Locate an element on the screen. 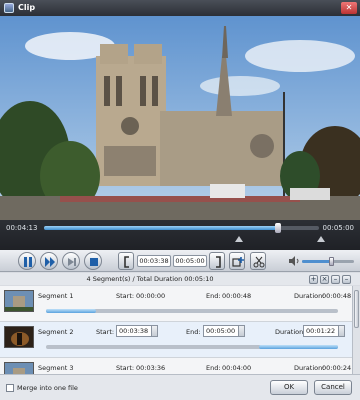  scrollbar-thumb is located at coordinates (356, 309).